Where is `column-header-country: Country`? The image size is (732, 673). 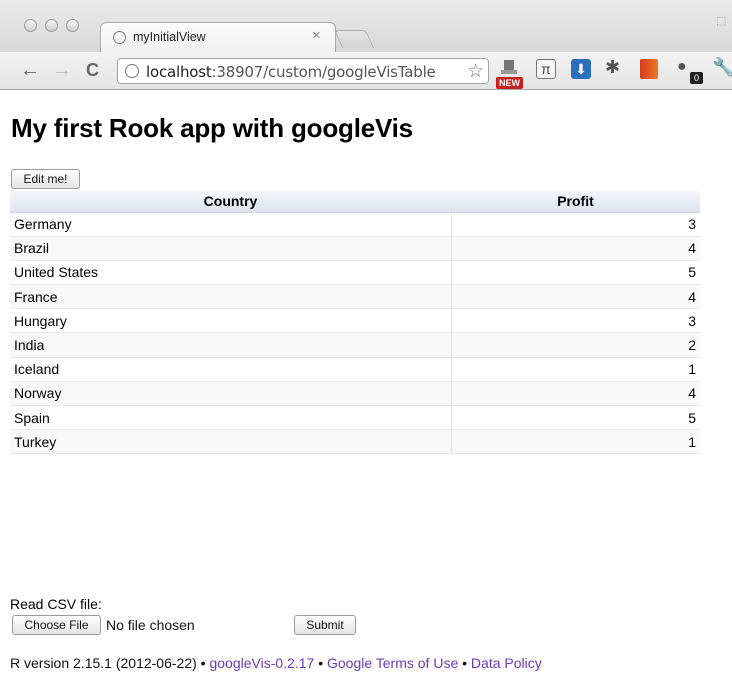
column-header-country: Country is located at coordinates (230, 202).